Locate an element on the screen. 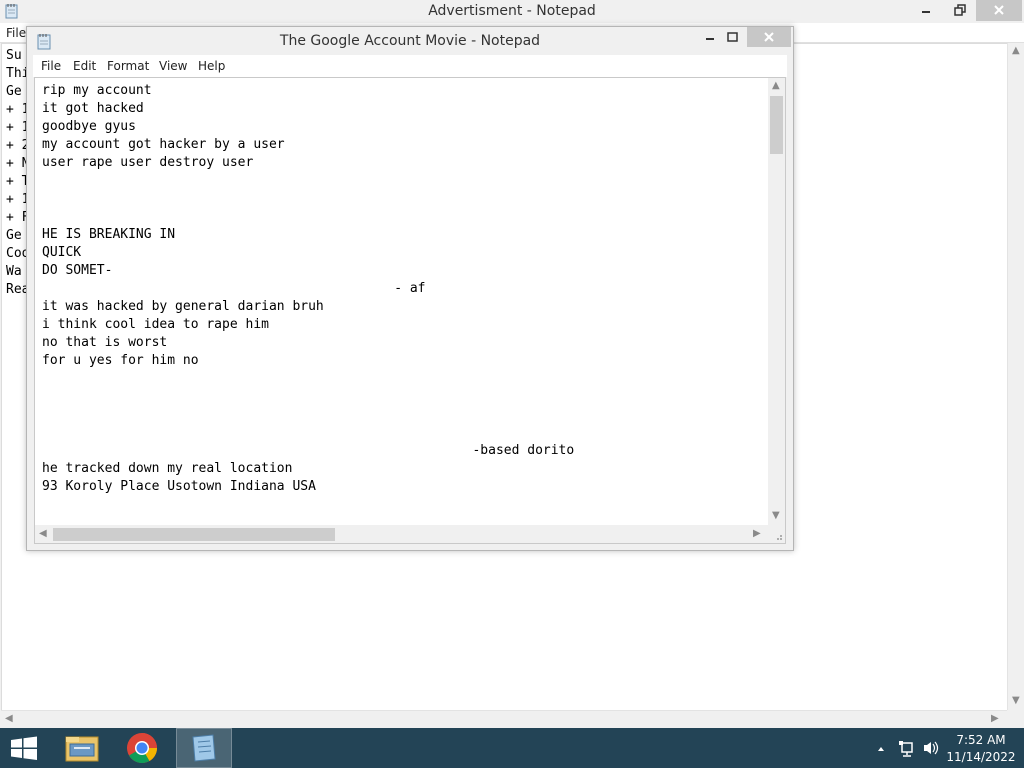  show-hidden-icons-icon is located at coordinates (881, 749).